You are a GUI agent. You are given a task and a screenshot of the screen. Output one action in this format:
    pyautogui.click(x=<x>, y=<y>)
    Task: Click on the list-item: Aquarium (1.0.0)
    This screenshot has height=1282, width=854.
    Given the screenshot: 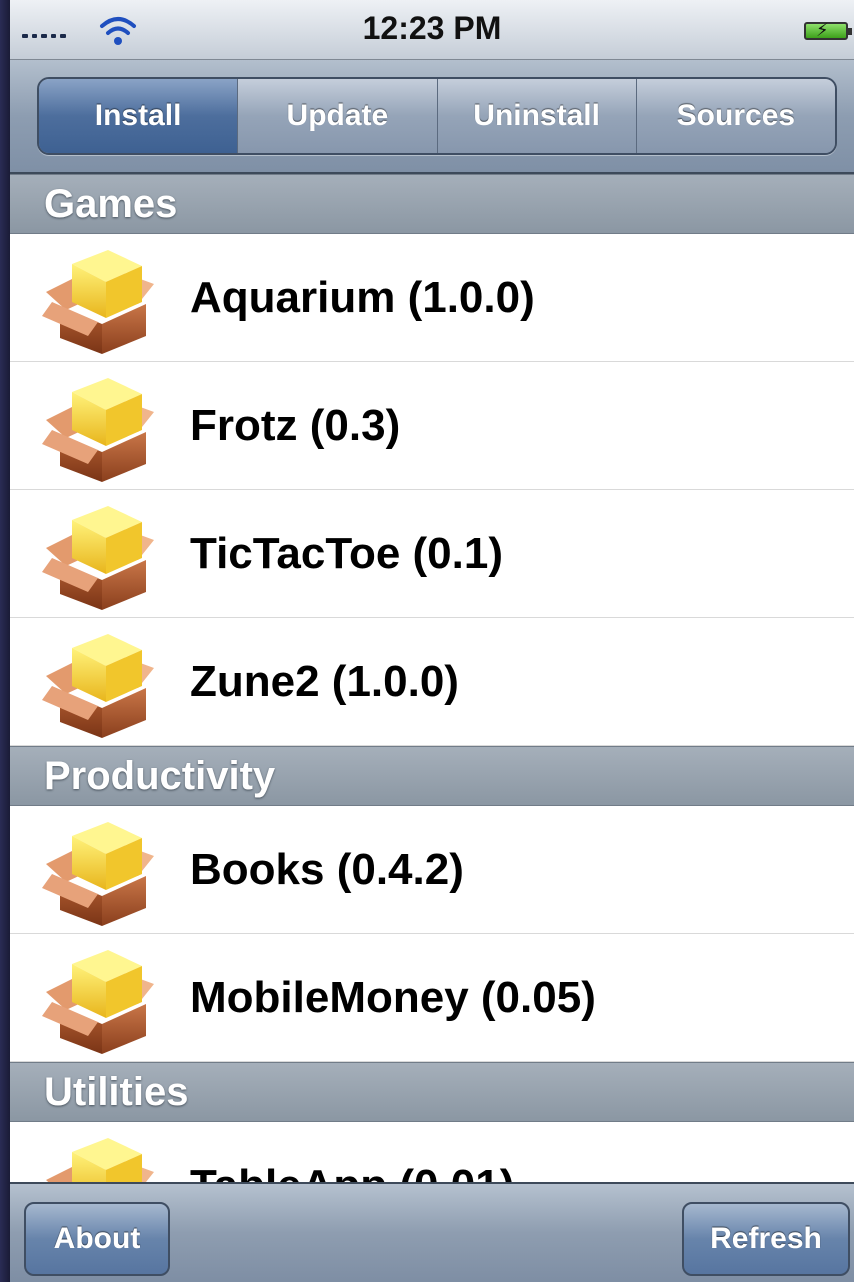 What is the action you would take?
    pyautogui.click(x=432, y=298)
    